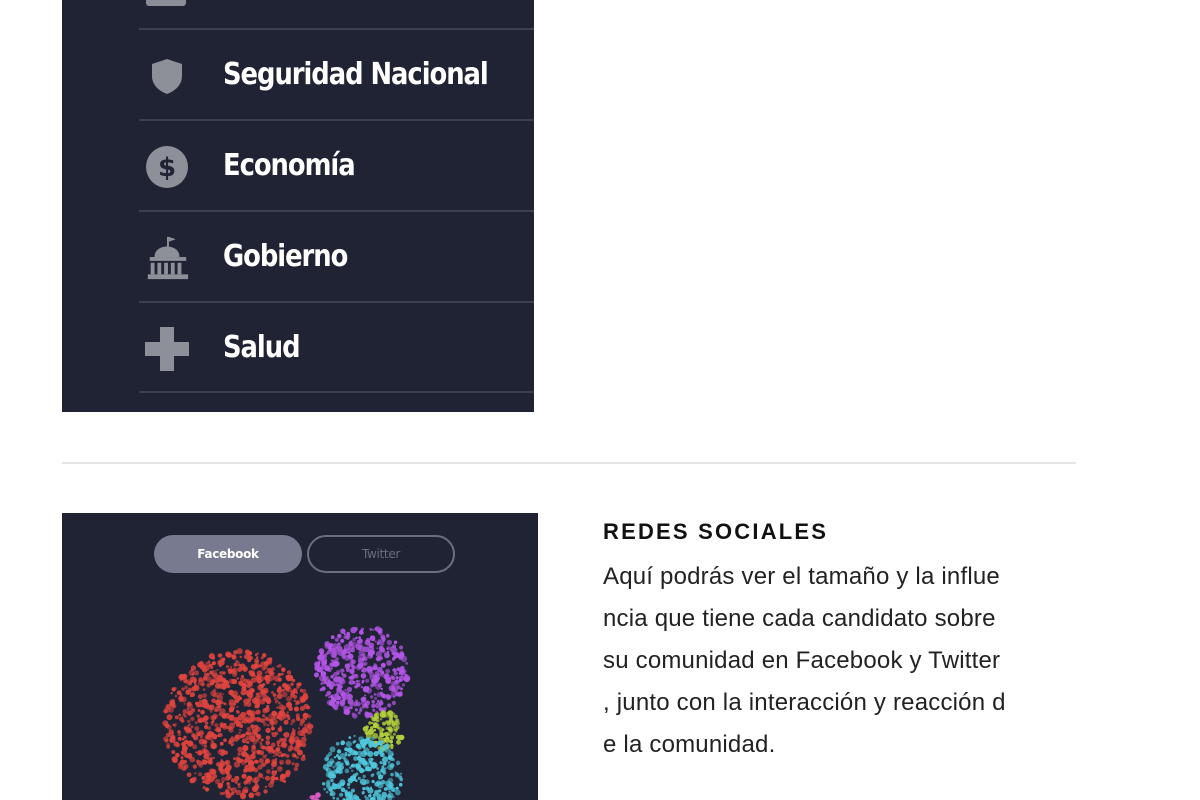 This screenshot has height=800, width=1200. I want to click on menu-item-salud: Salud, so click(336, 347).